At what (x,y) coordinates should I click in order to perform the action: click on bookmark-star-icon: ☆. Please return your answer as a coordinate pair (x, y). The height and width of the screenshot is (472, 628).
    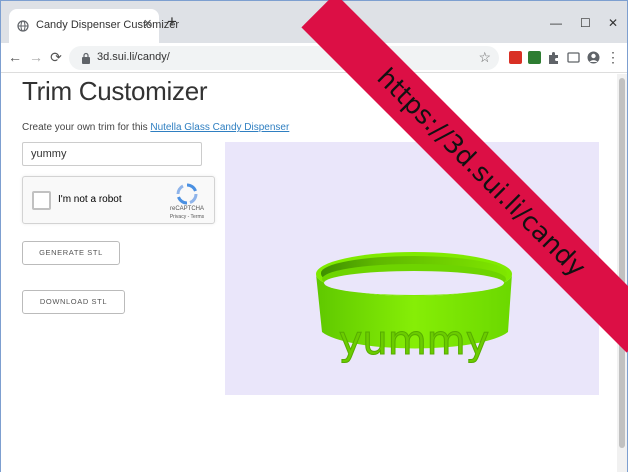
    Looking at the image, I should click on (484, 57).